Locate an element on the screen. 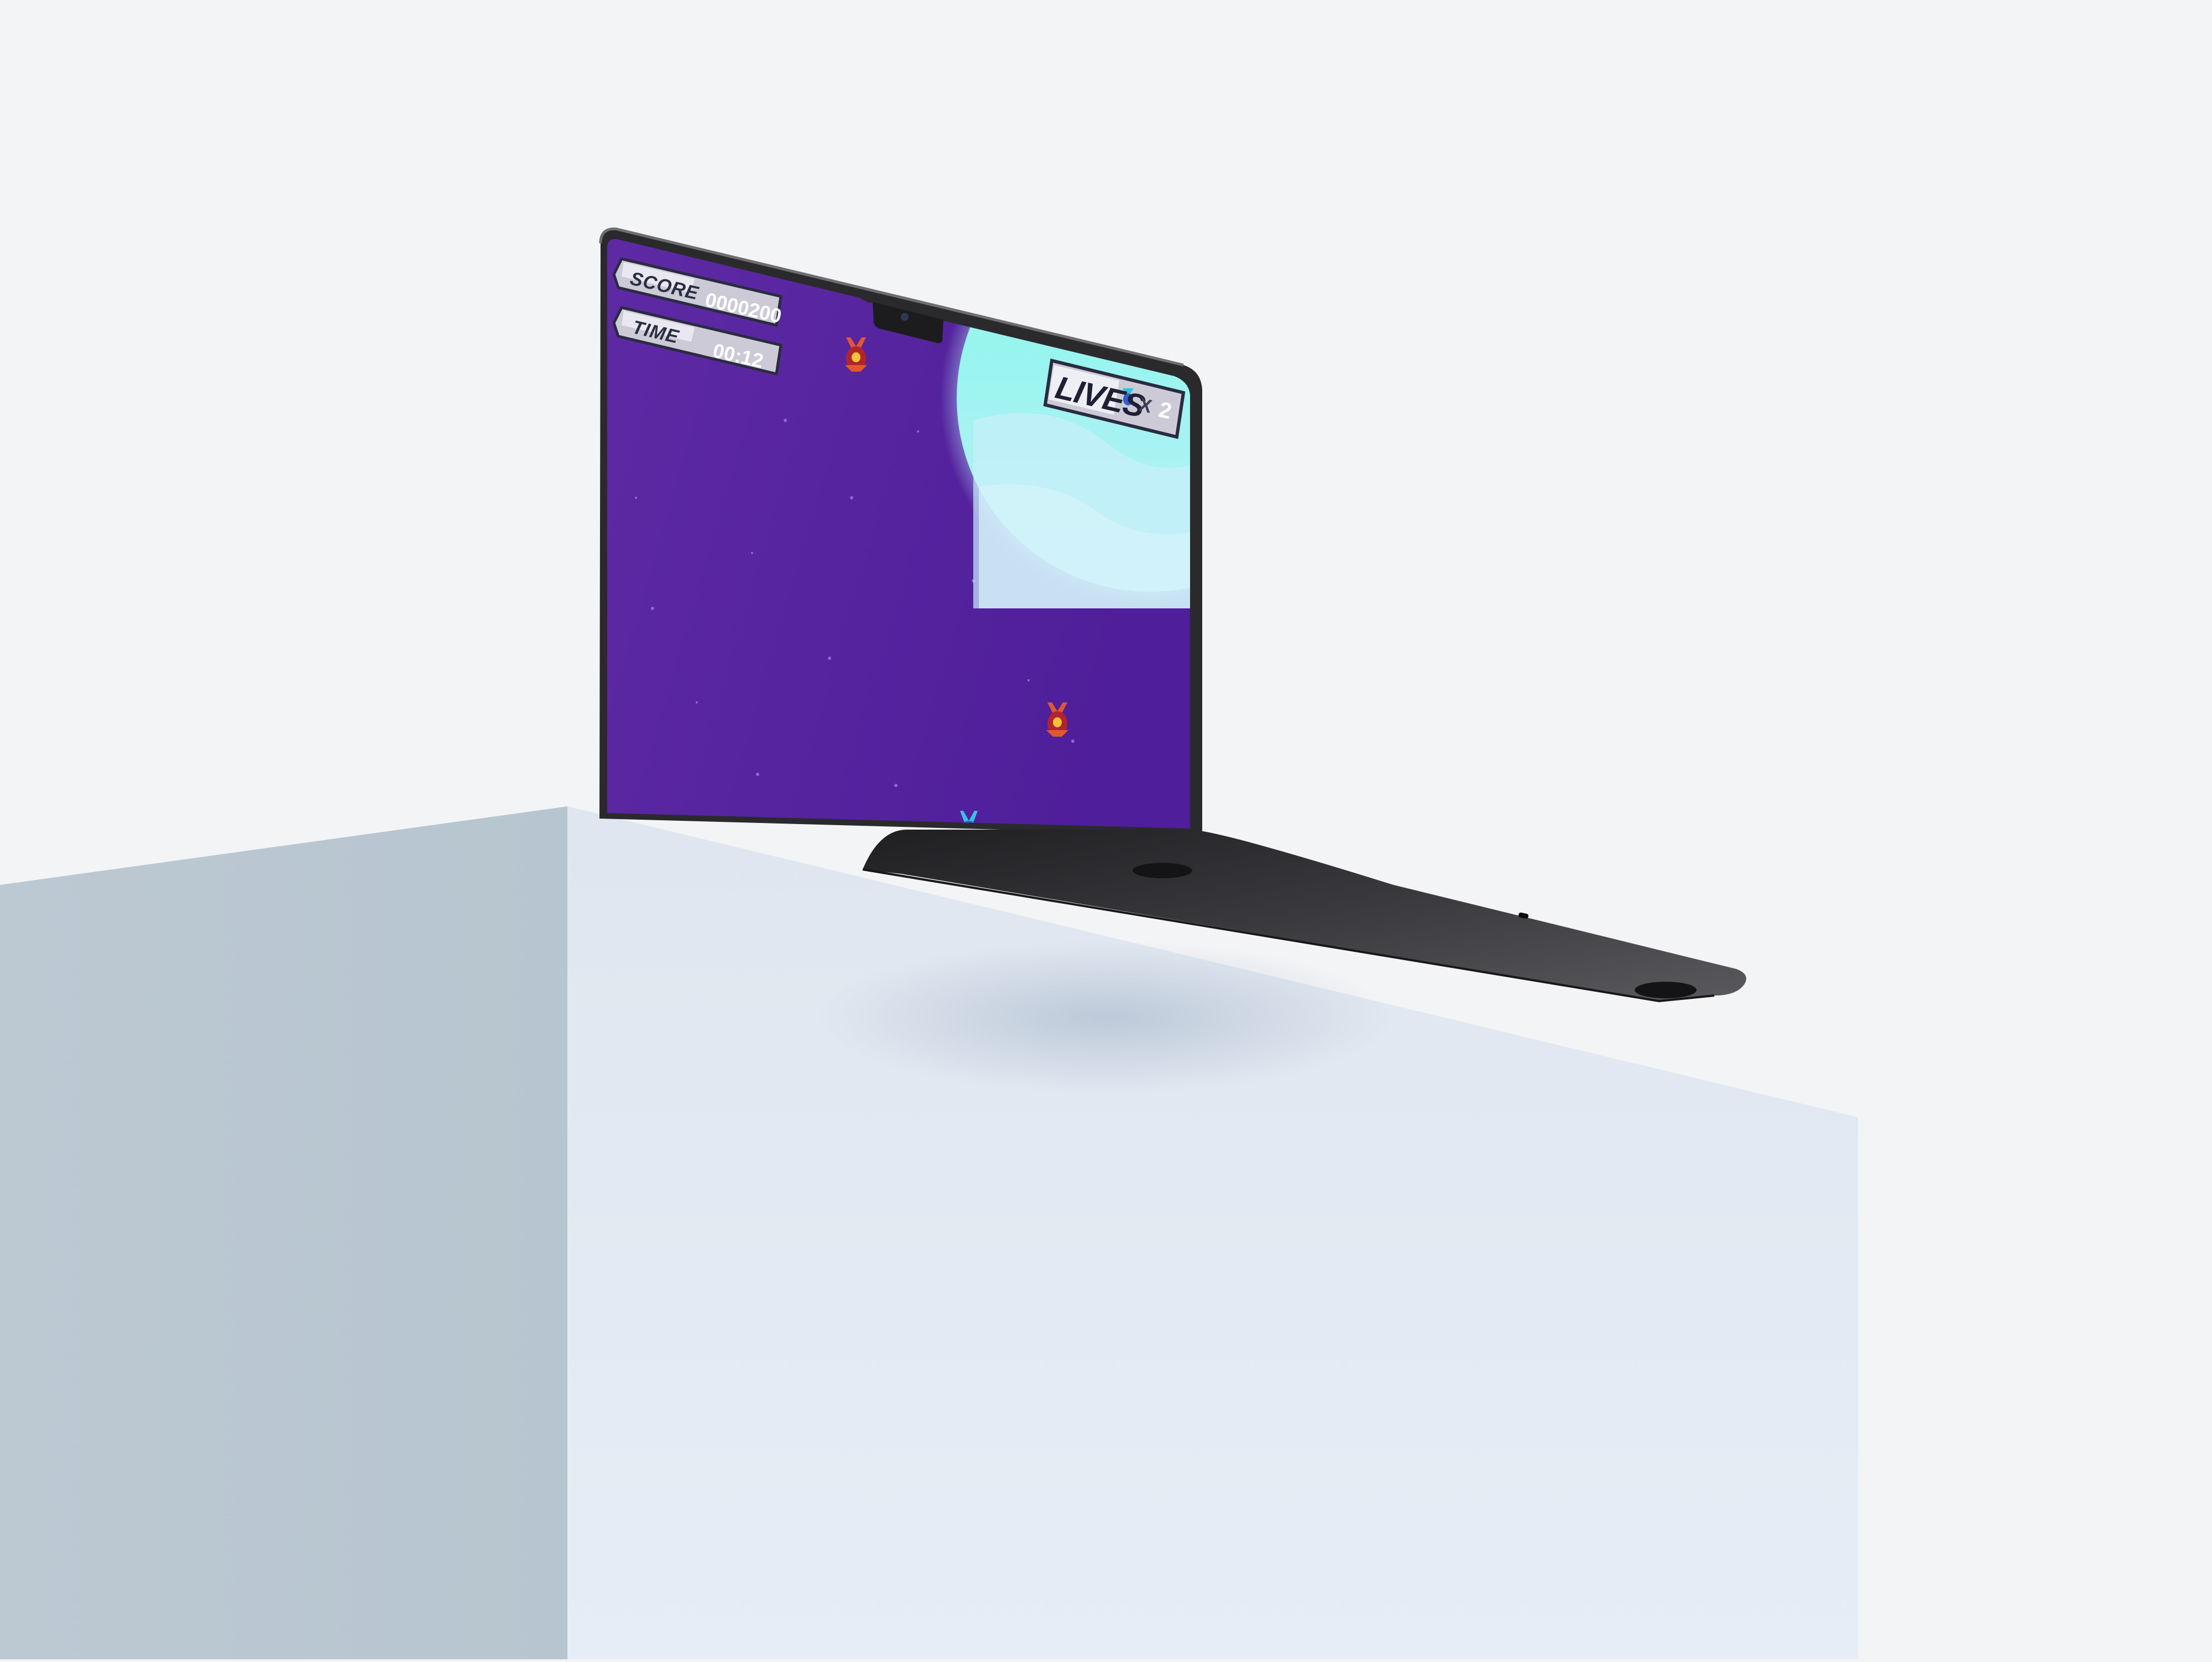 The height and width of the screenshot is (1662, 2212). game-screen is located at coordinates (898, 534).